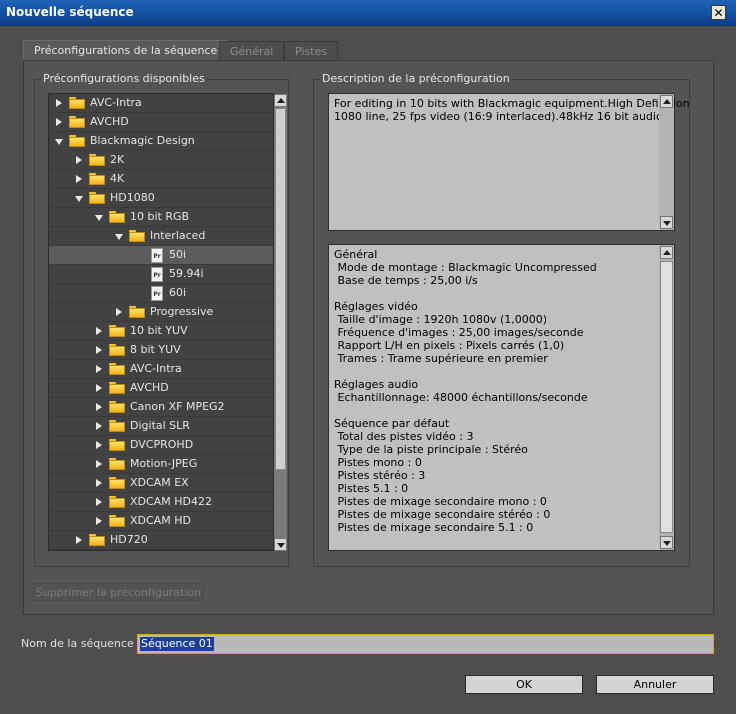 The height and width of the screenshot is (714, 736). Describe the element at coordinates (81, 643) in the screenshot. I see `sequence-name-label: Nom de la séquence :` at that location.